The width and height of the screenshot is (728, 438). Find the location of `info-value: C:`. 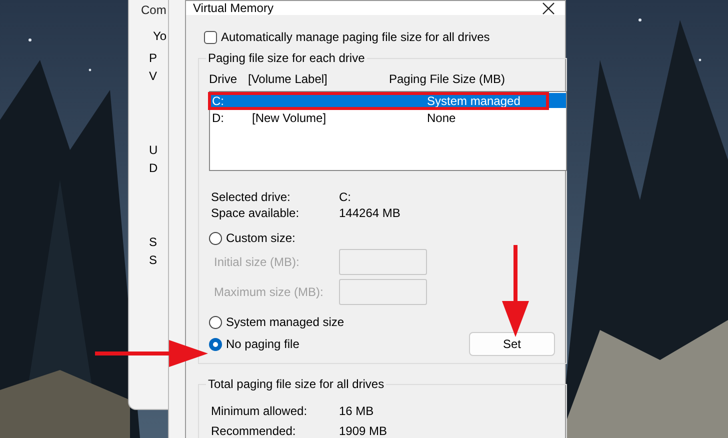

info-value: C: is located at coordinates (345, 197).